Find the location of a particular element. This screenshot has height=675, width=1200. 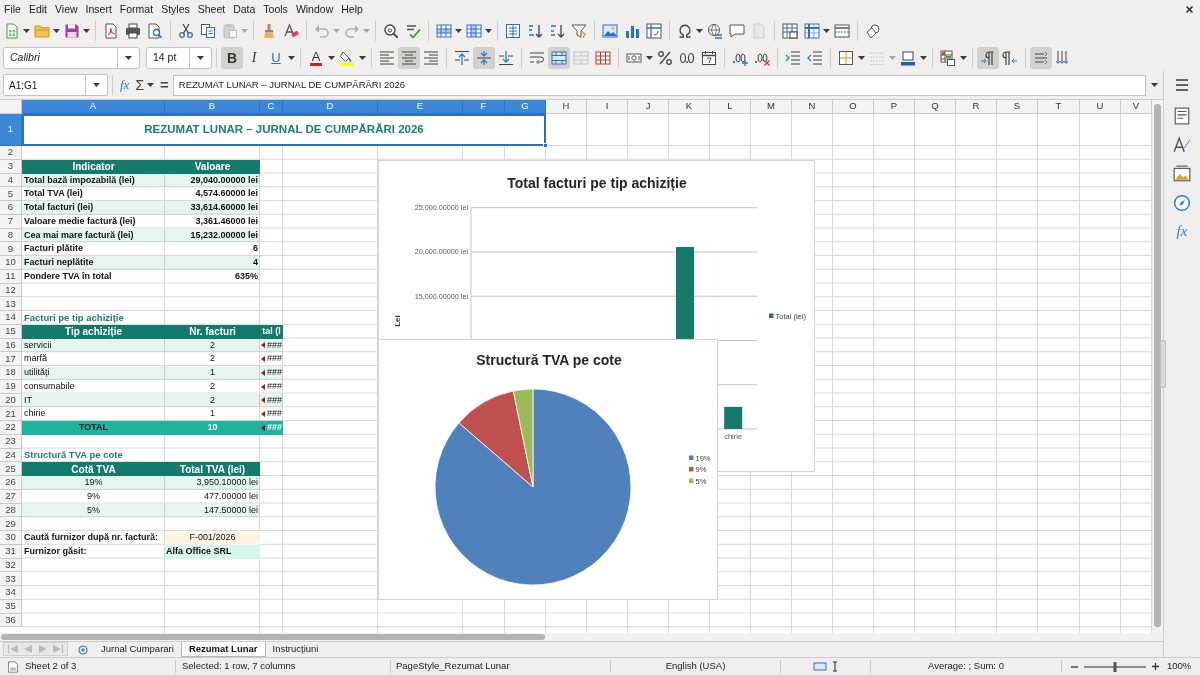

scissors-icon is located at coordinates (186, 31).